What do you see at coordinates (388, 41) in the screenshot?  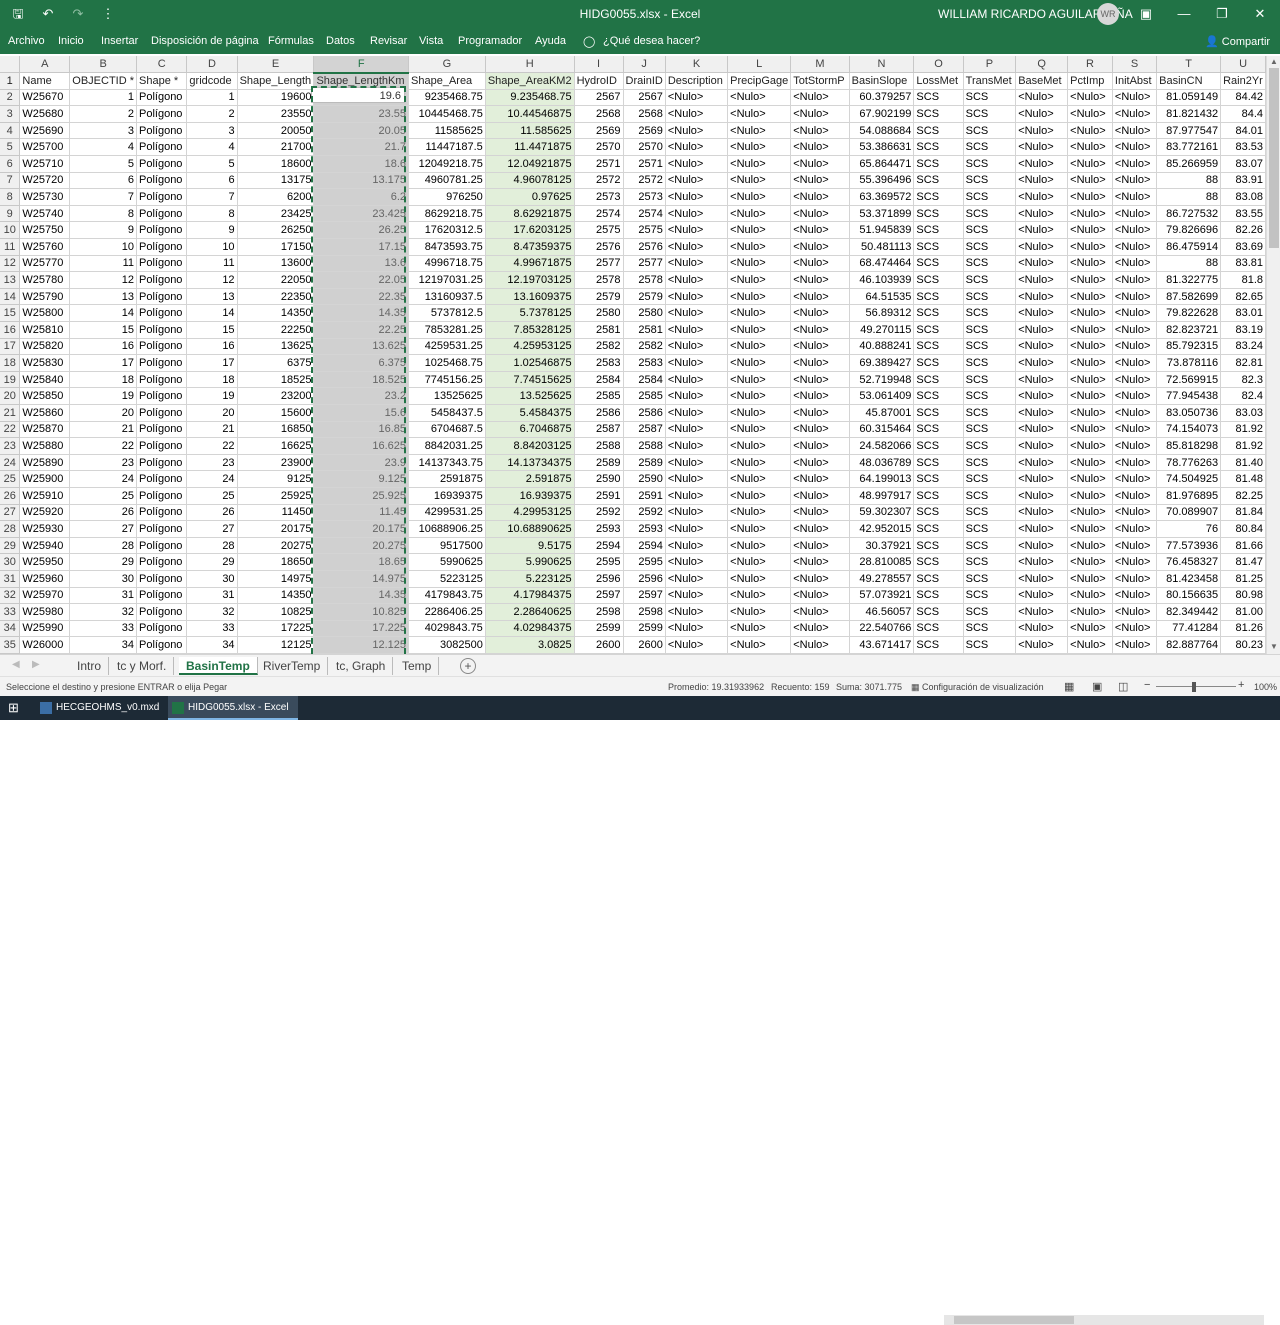 I see `tab-revisar: Revisar` at bounding box center [388, 41].